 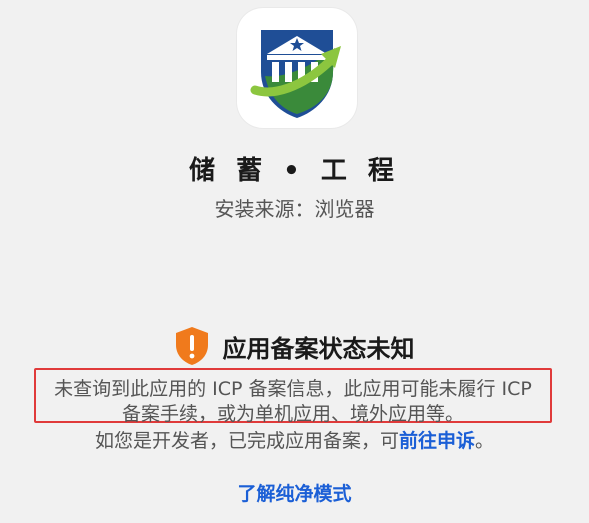 What do you see at coordinates (318, 348) in the screenshot?
I see `status-title: 应用备案状态未知` at bounding box center [318, 348].